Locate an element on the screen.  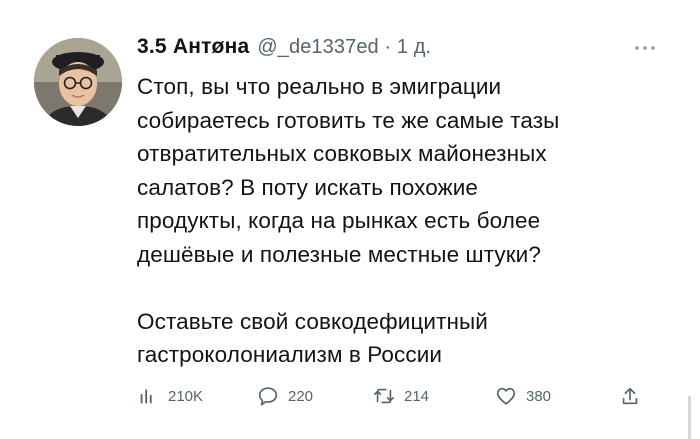
heart-icon is located at coordinates (506, 396).